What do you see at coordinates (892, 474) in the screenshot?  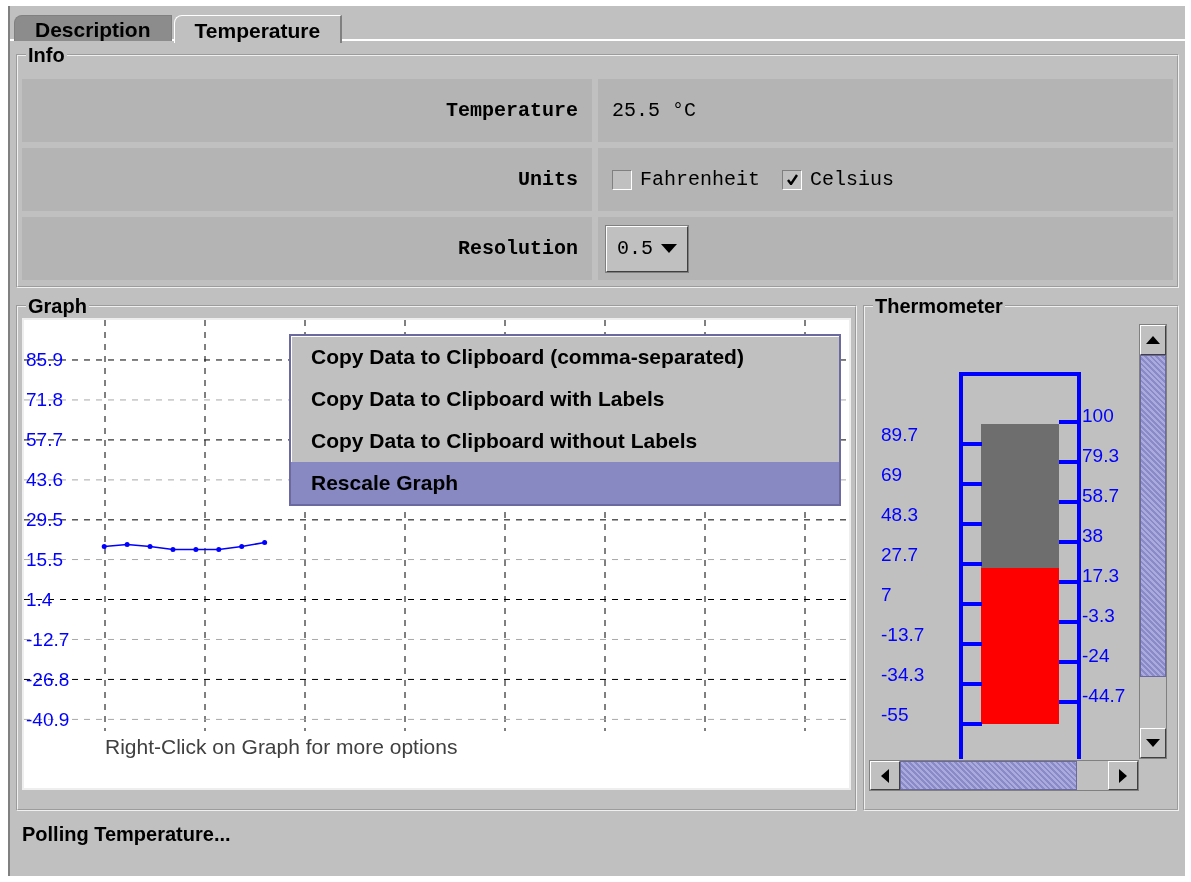 I see `scale-label: 69` at bounding box center [892, 474].